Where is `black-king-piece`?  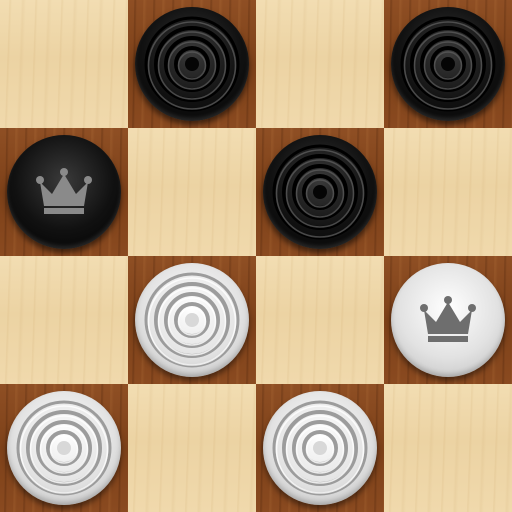 black-king-piece is located at coordinates (64, 192).